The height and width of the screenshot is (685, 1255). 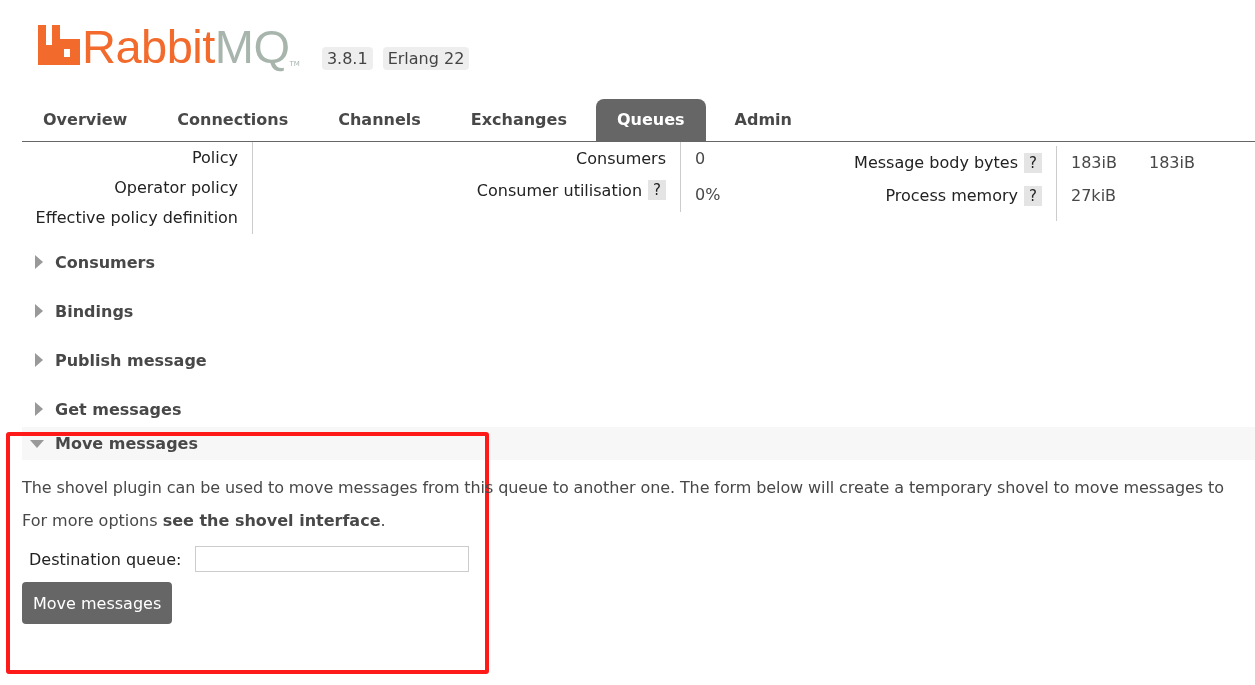 I want to click on nav-tab: Overview, so click(x=85, y=120).